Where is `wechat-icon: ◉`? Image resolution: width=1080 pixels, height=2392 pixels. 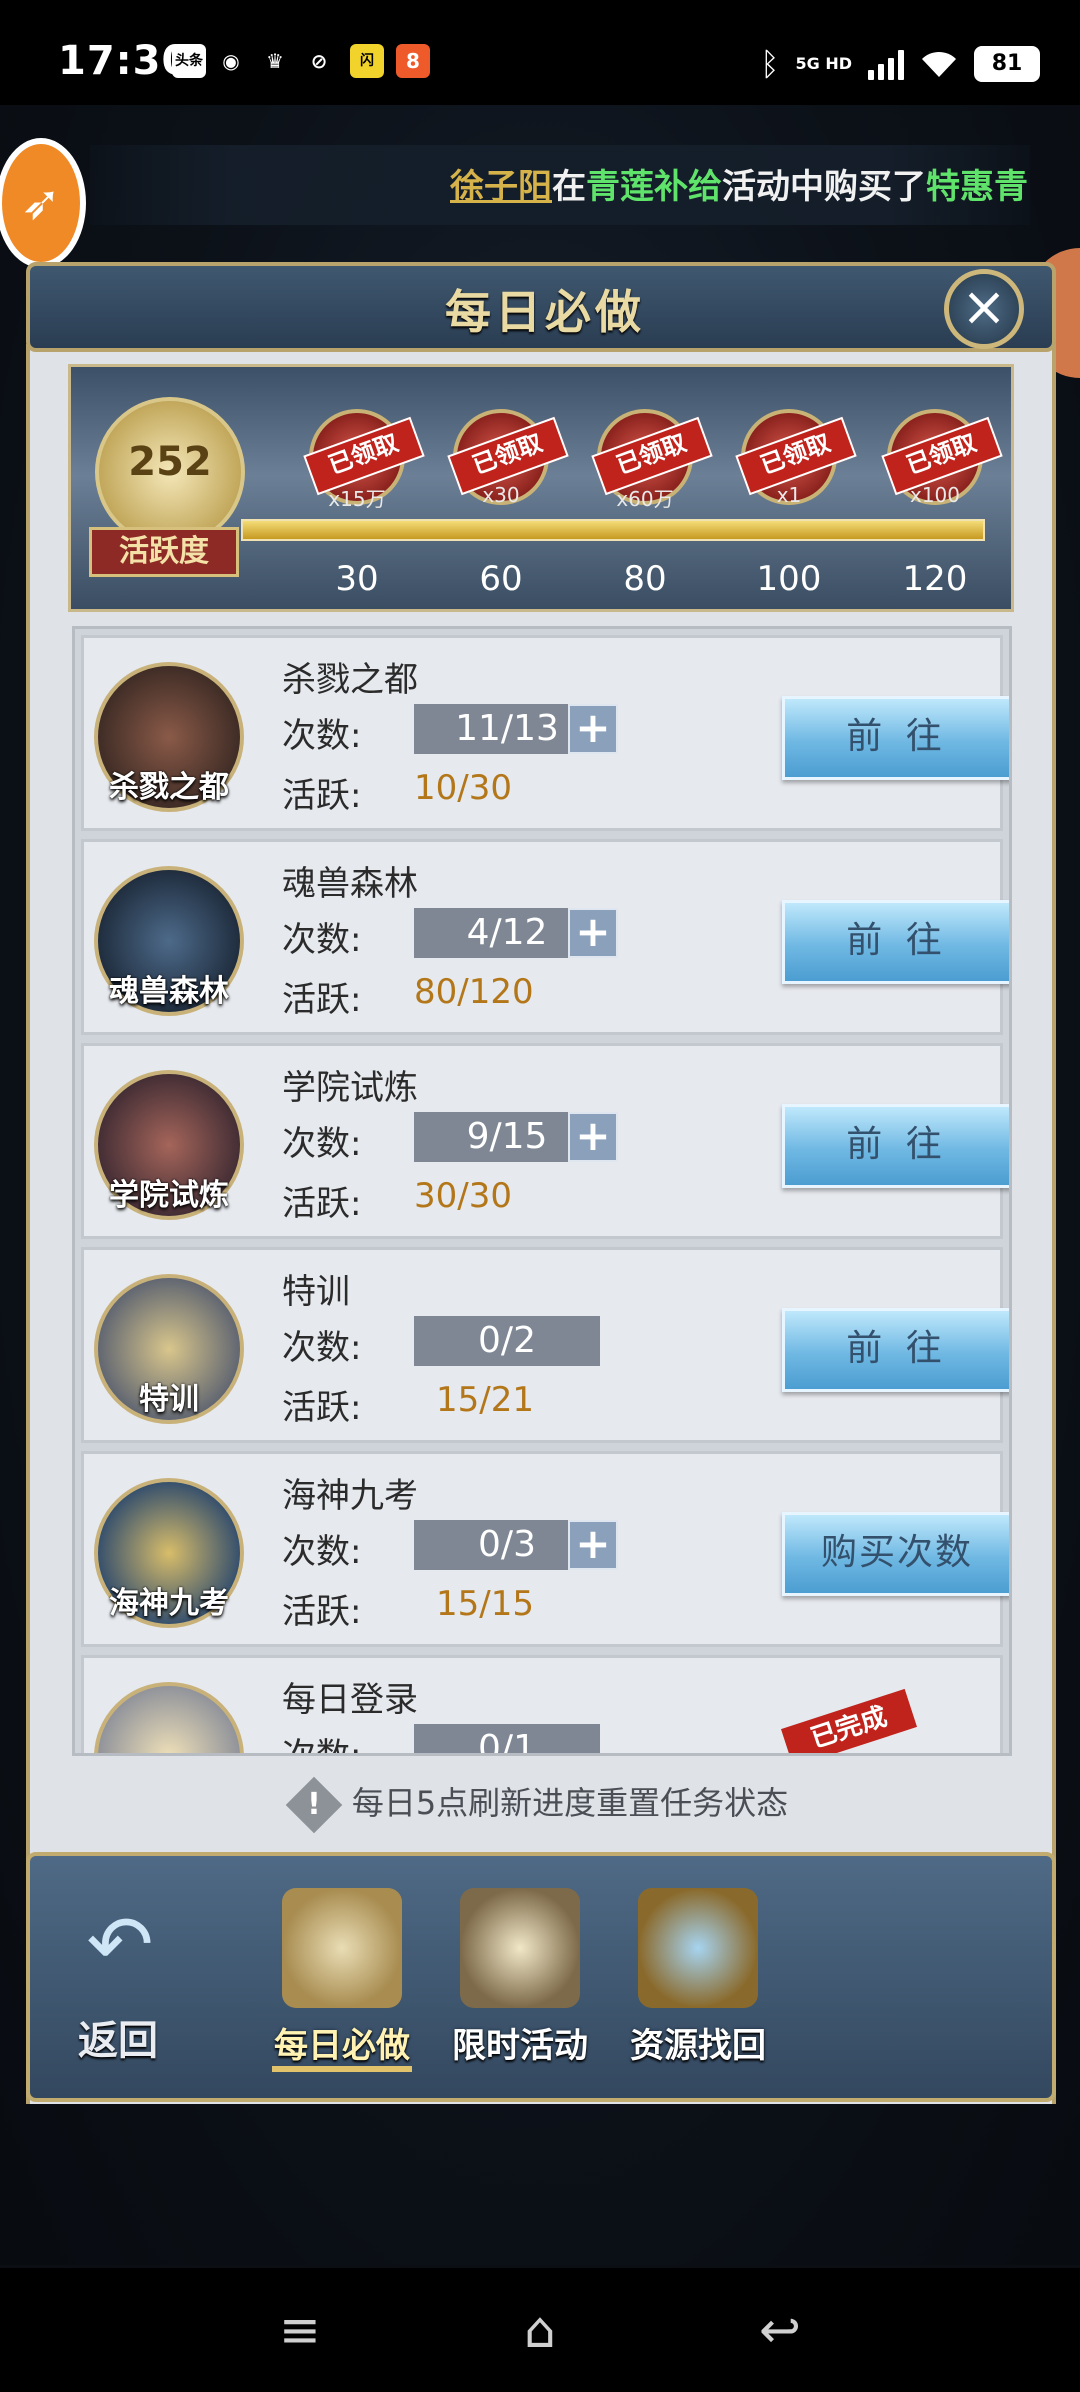
wechat-icon: ◉ is located at coordinates (231, 61).